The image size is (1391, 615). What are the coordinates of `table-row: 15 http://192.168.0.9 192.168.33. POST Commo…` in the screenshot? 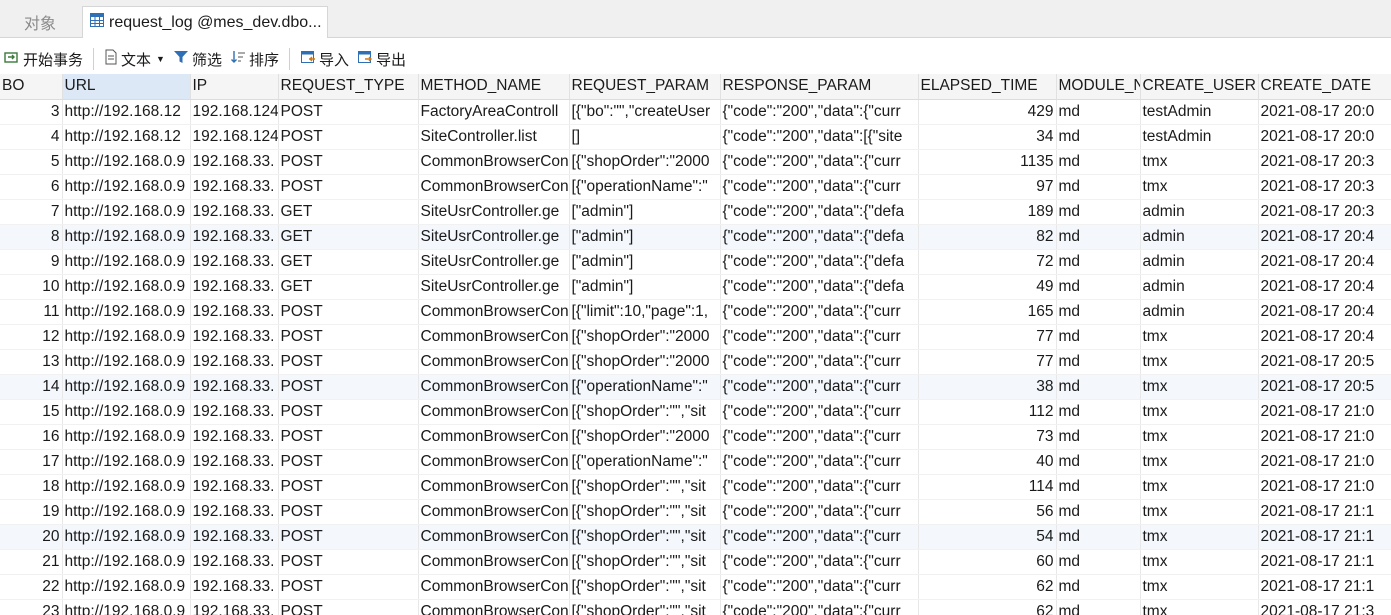 It's located at (695, 412).